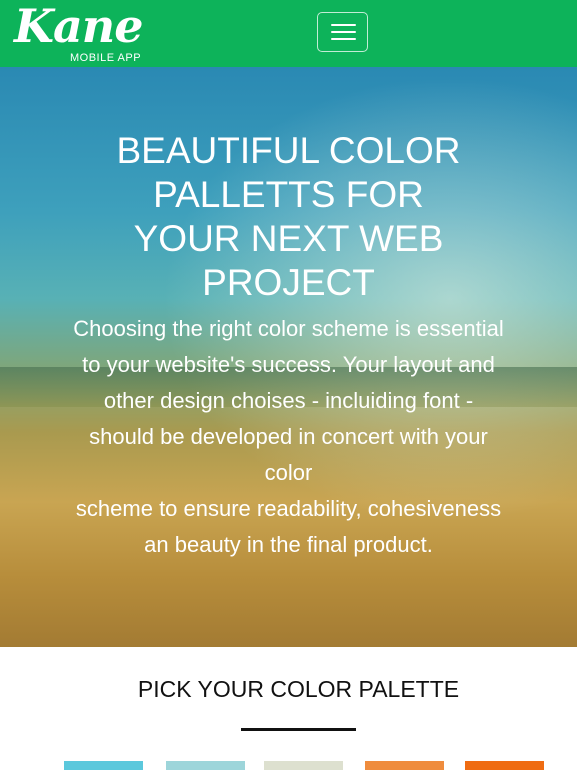  I want to click on hero-title-line: PROJECT, so click(288, 282).